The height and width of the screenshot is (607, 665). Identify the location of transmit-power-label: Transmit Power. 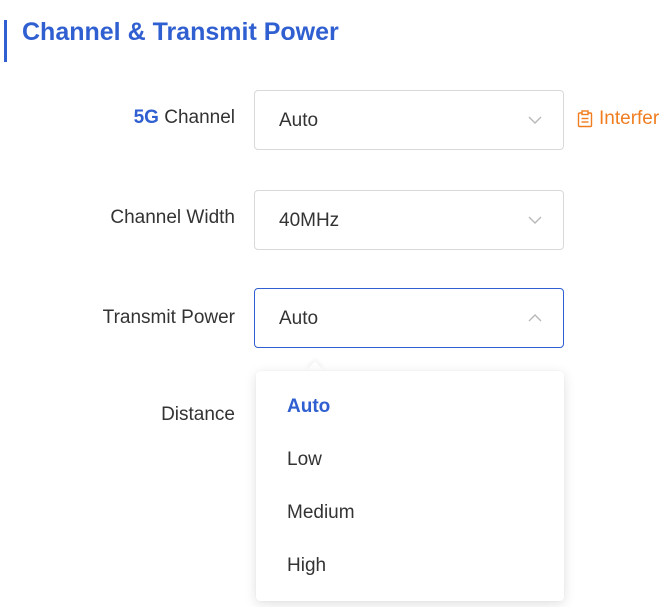
(168, 317).